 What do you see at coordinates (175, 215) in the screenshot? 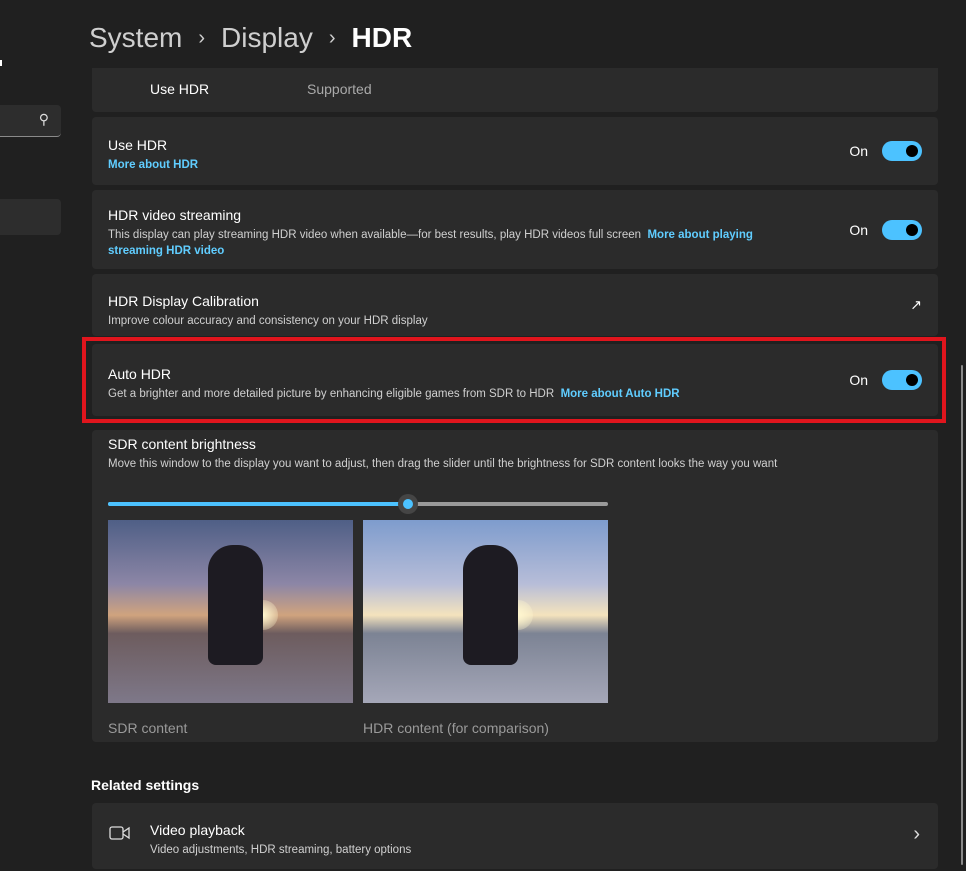
I see `hdr-video-streaming-title: HDR video streaming` at bounding box center [175, 215].